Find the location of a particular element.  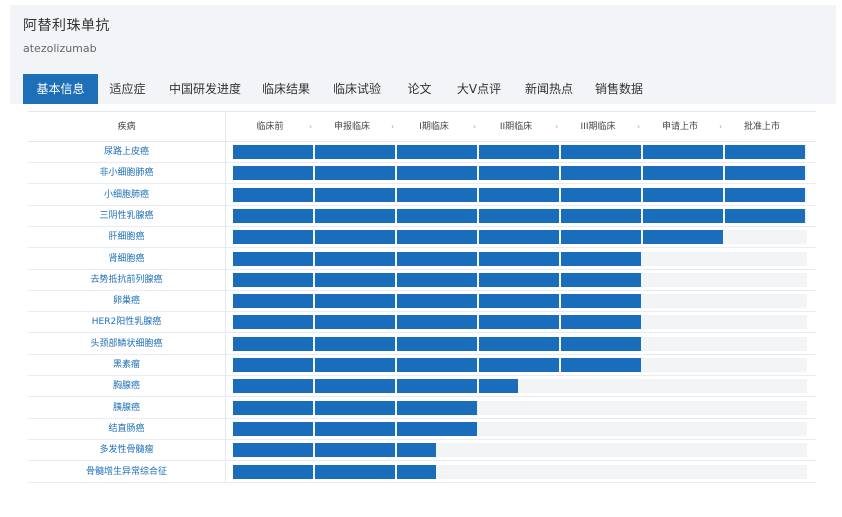

disease-link: 三阴性乳腺癌 is located at coordinates (127, 215).